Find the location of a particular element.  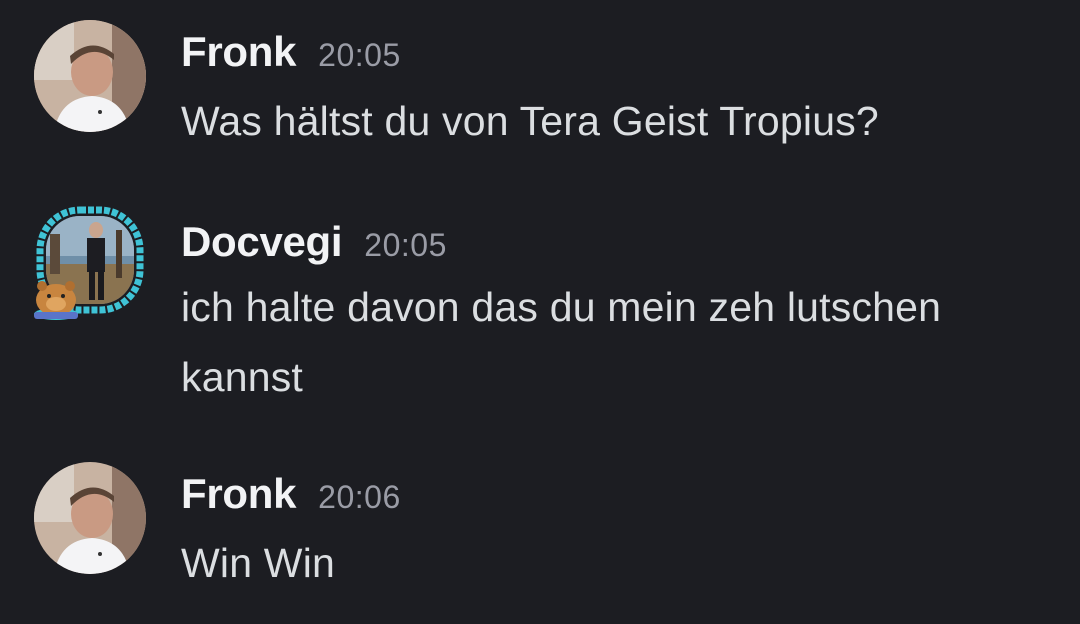

message-header: Fronk 20:06 is located at coordinates (291, 494).